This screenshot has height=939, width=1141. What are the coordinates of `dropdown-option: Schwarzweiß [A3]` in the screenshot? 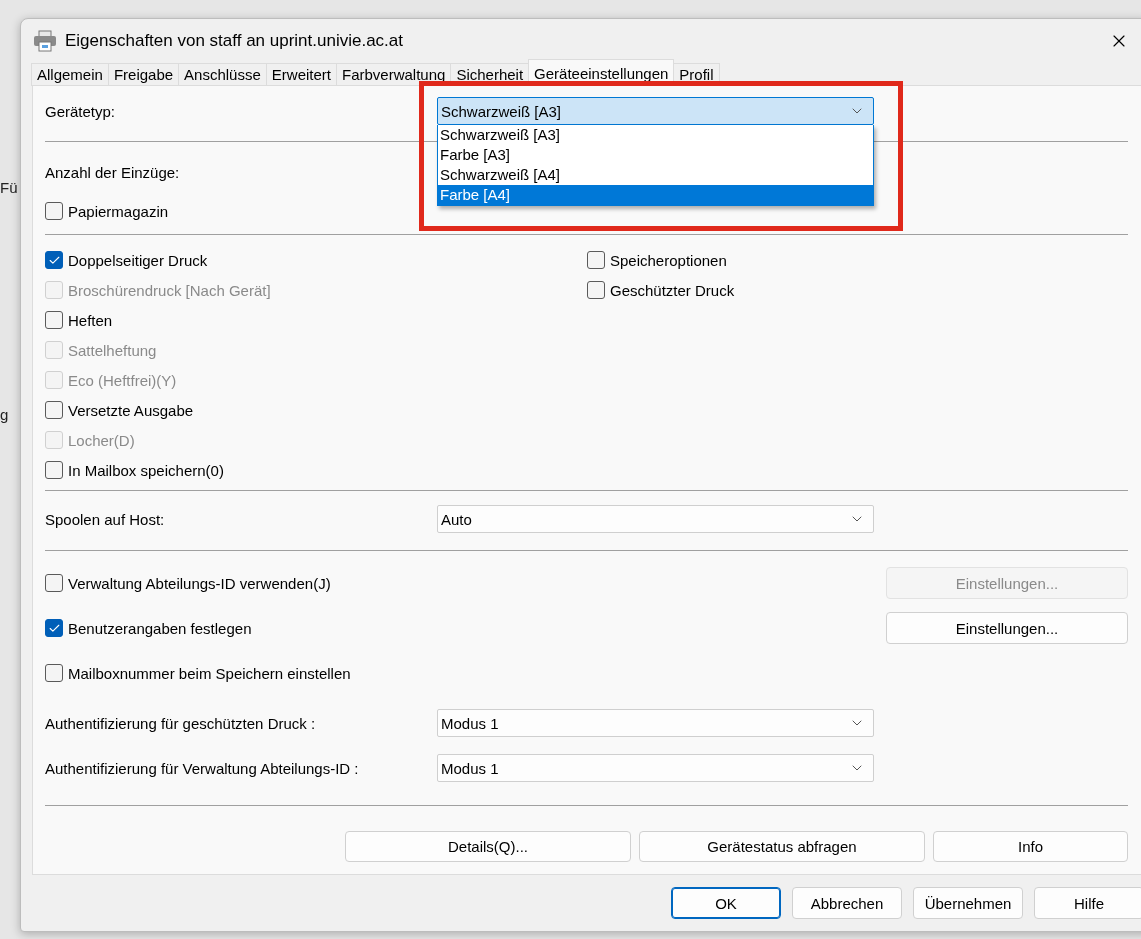 It's located at (655, 135).